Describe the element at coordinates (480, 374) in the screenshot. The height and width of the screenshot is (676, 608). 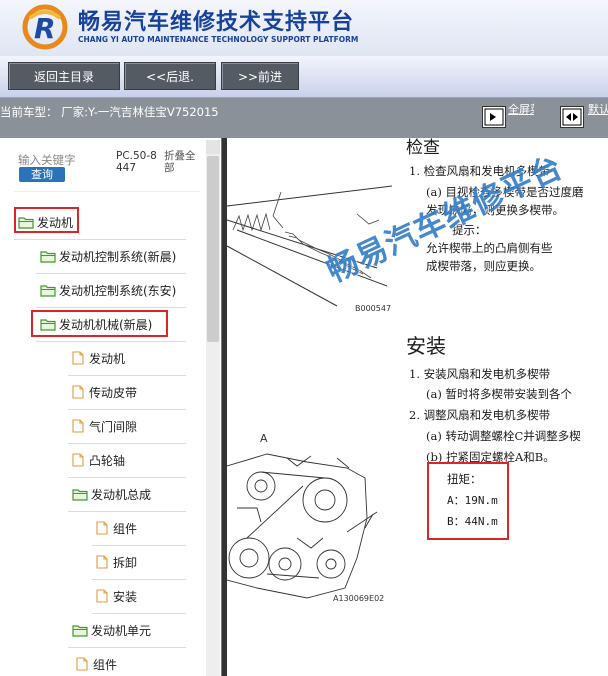
I see `install-step-1-title: 1. 安装风扇和发电机多楔带` at that location.